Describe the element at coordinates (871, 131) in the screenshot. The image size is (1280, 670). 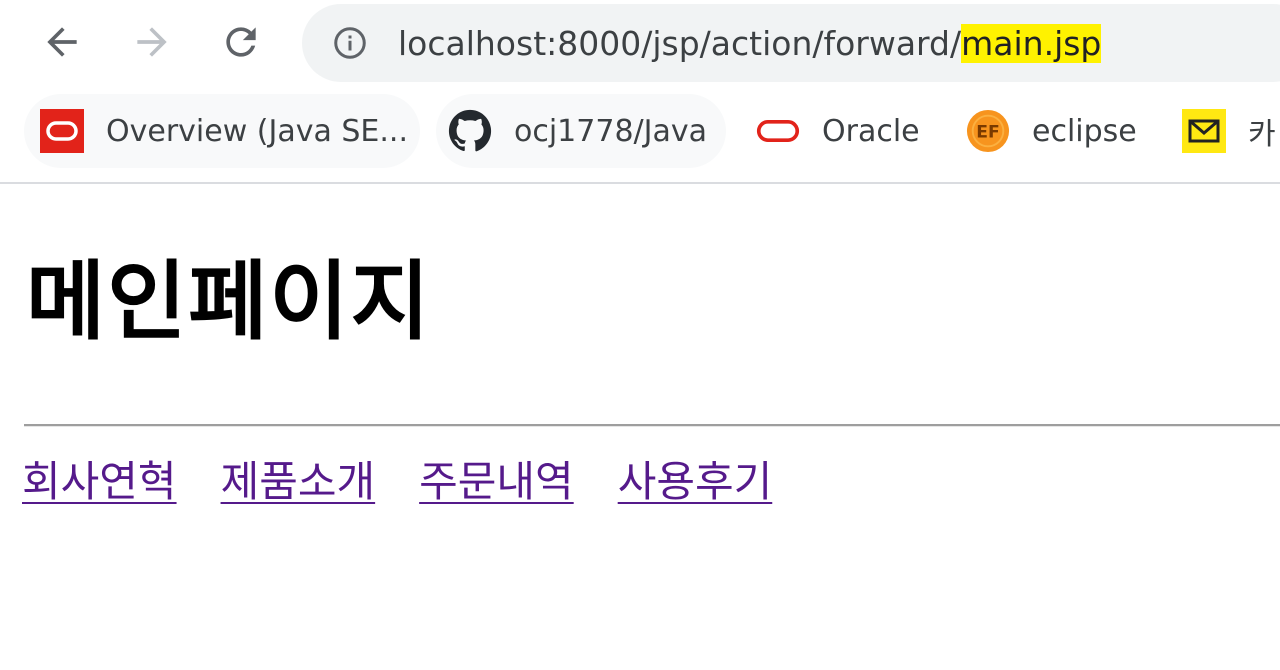
I see `bookmark-label: Oracle` at that location.